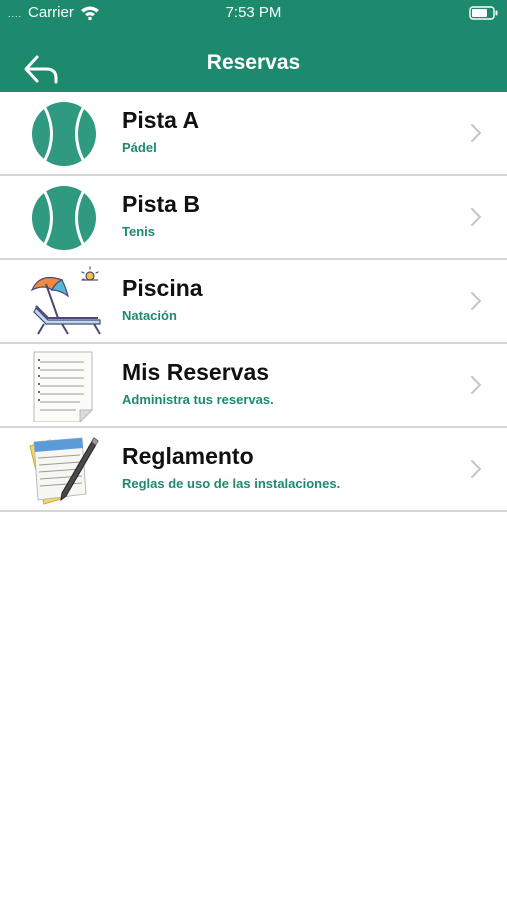 The height and width of the screenshot is (900, 507). Describe the element at coordinates (161, 120) in the screenshot. I see `item-title: Pista A` at that location.